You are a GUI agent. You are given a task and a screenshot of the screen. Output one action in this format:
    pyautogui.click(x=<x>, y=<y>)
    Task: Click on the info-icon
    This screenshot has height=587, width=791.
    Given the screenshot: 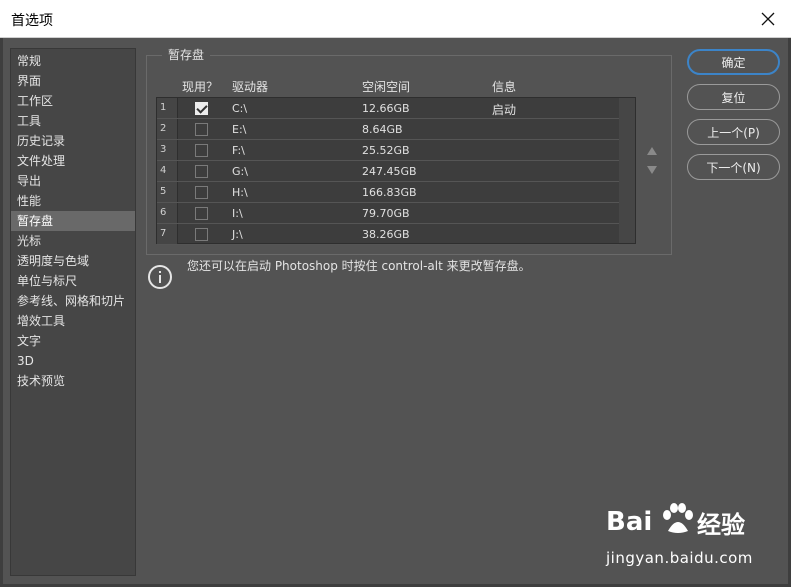 What is the action you would take?
    pyautogui.click(x=160, y=277)
    